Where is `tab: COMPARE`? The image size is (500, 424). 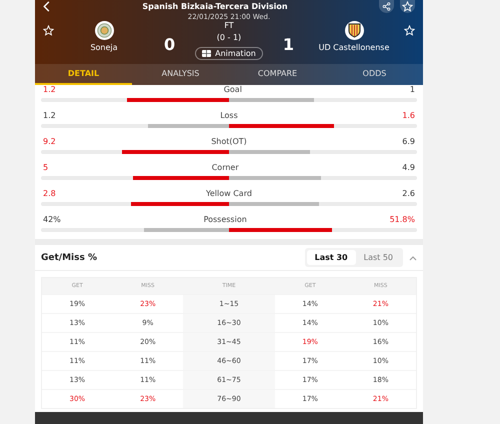
tab: COMPARE is located at coordinates (277, 74).